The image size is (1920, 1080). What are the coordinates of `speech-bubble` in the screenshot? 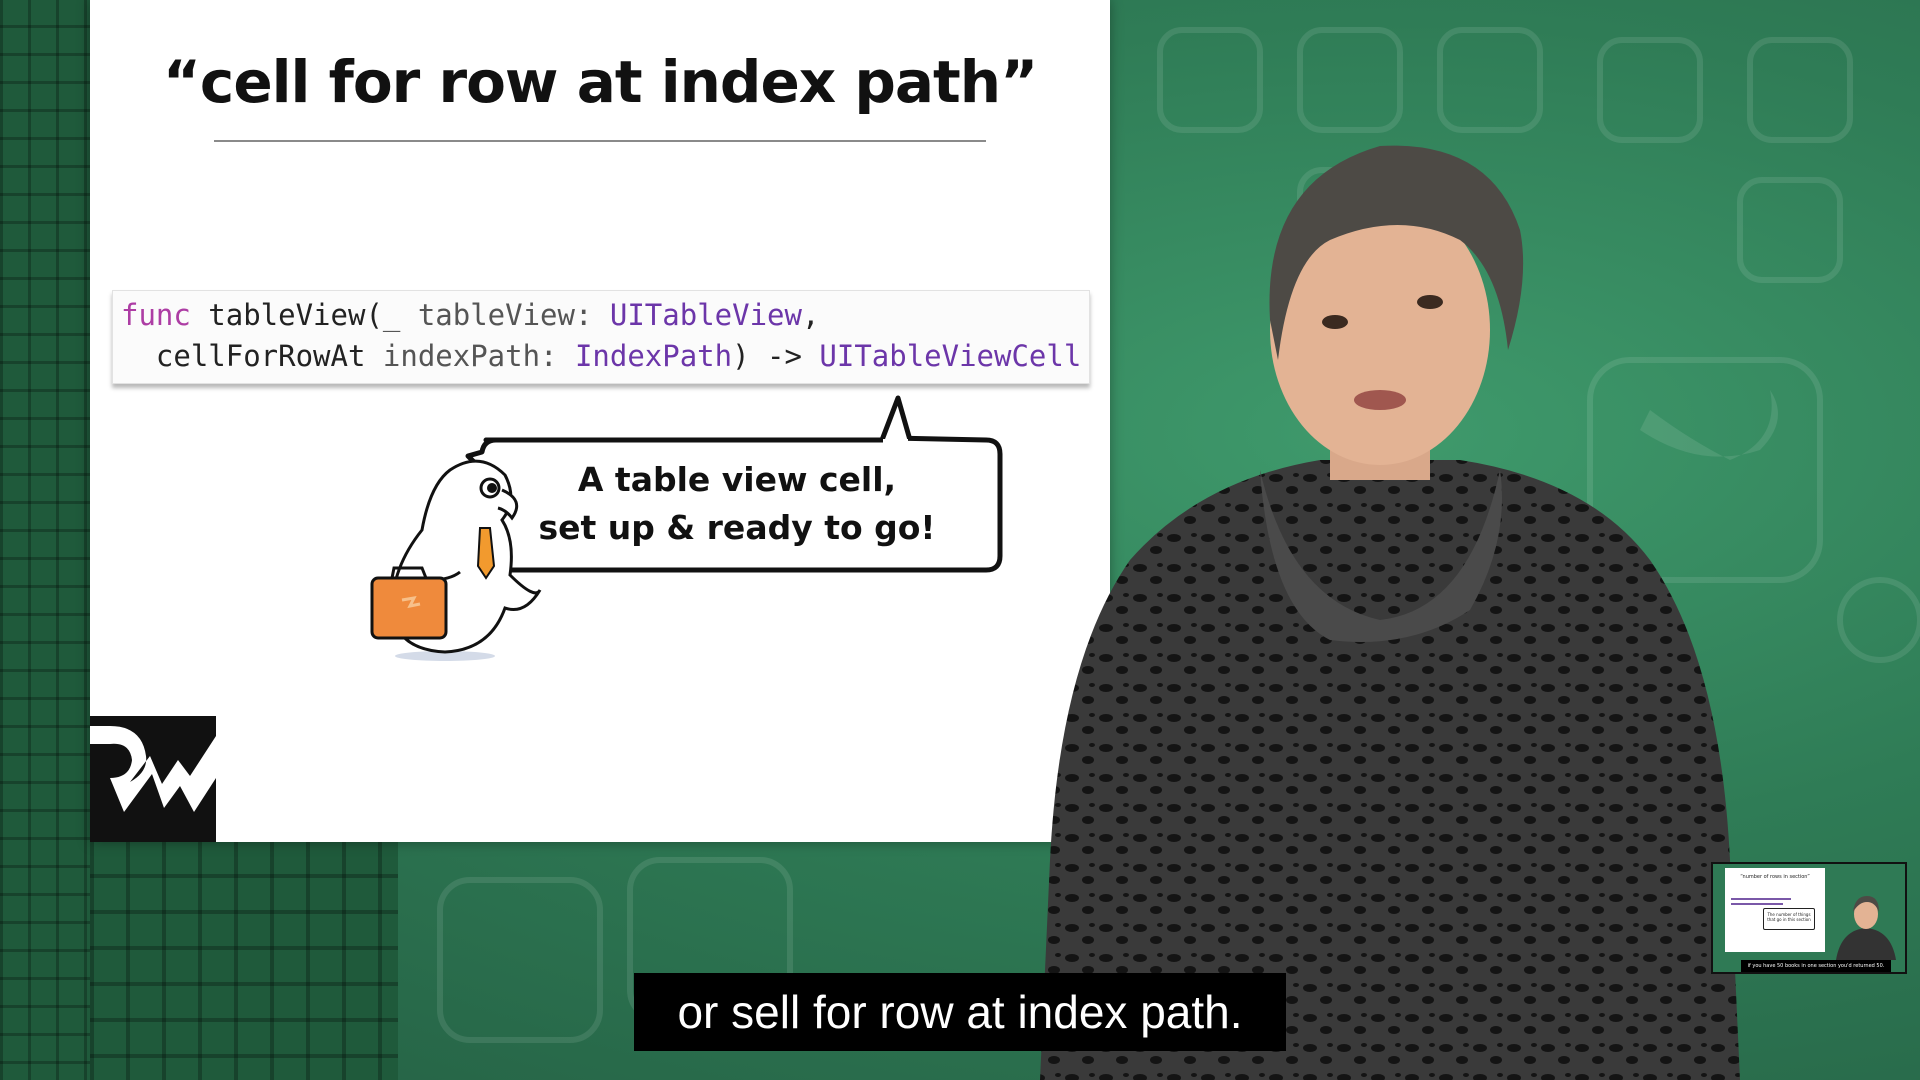 It's located at (734, 484).